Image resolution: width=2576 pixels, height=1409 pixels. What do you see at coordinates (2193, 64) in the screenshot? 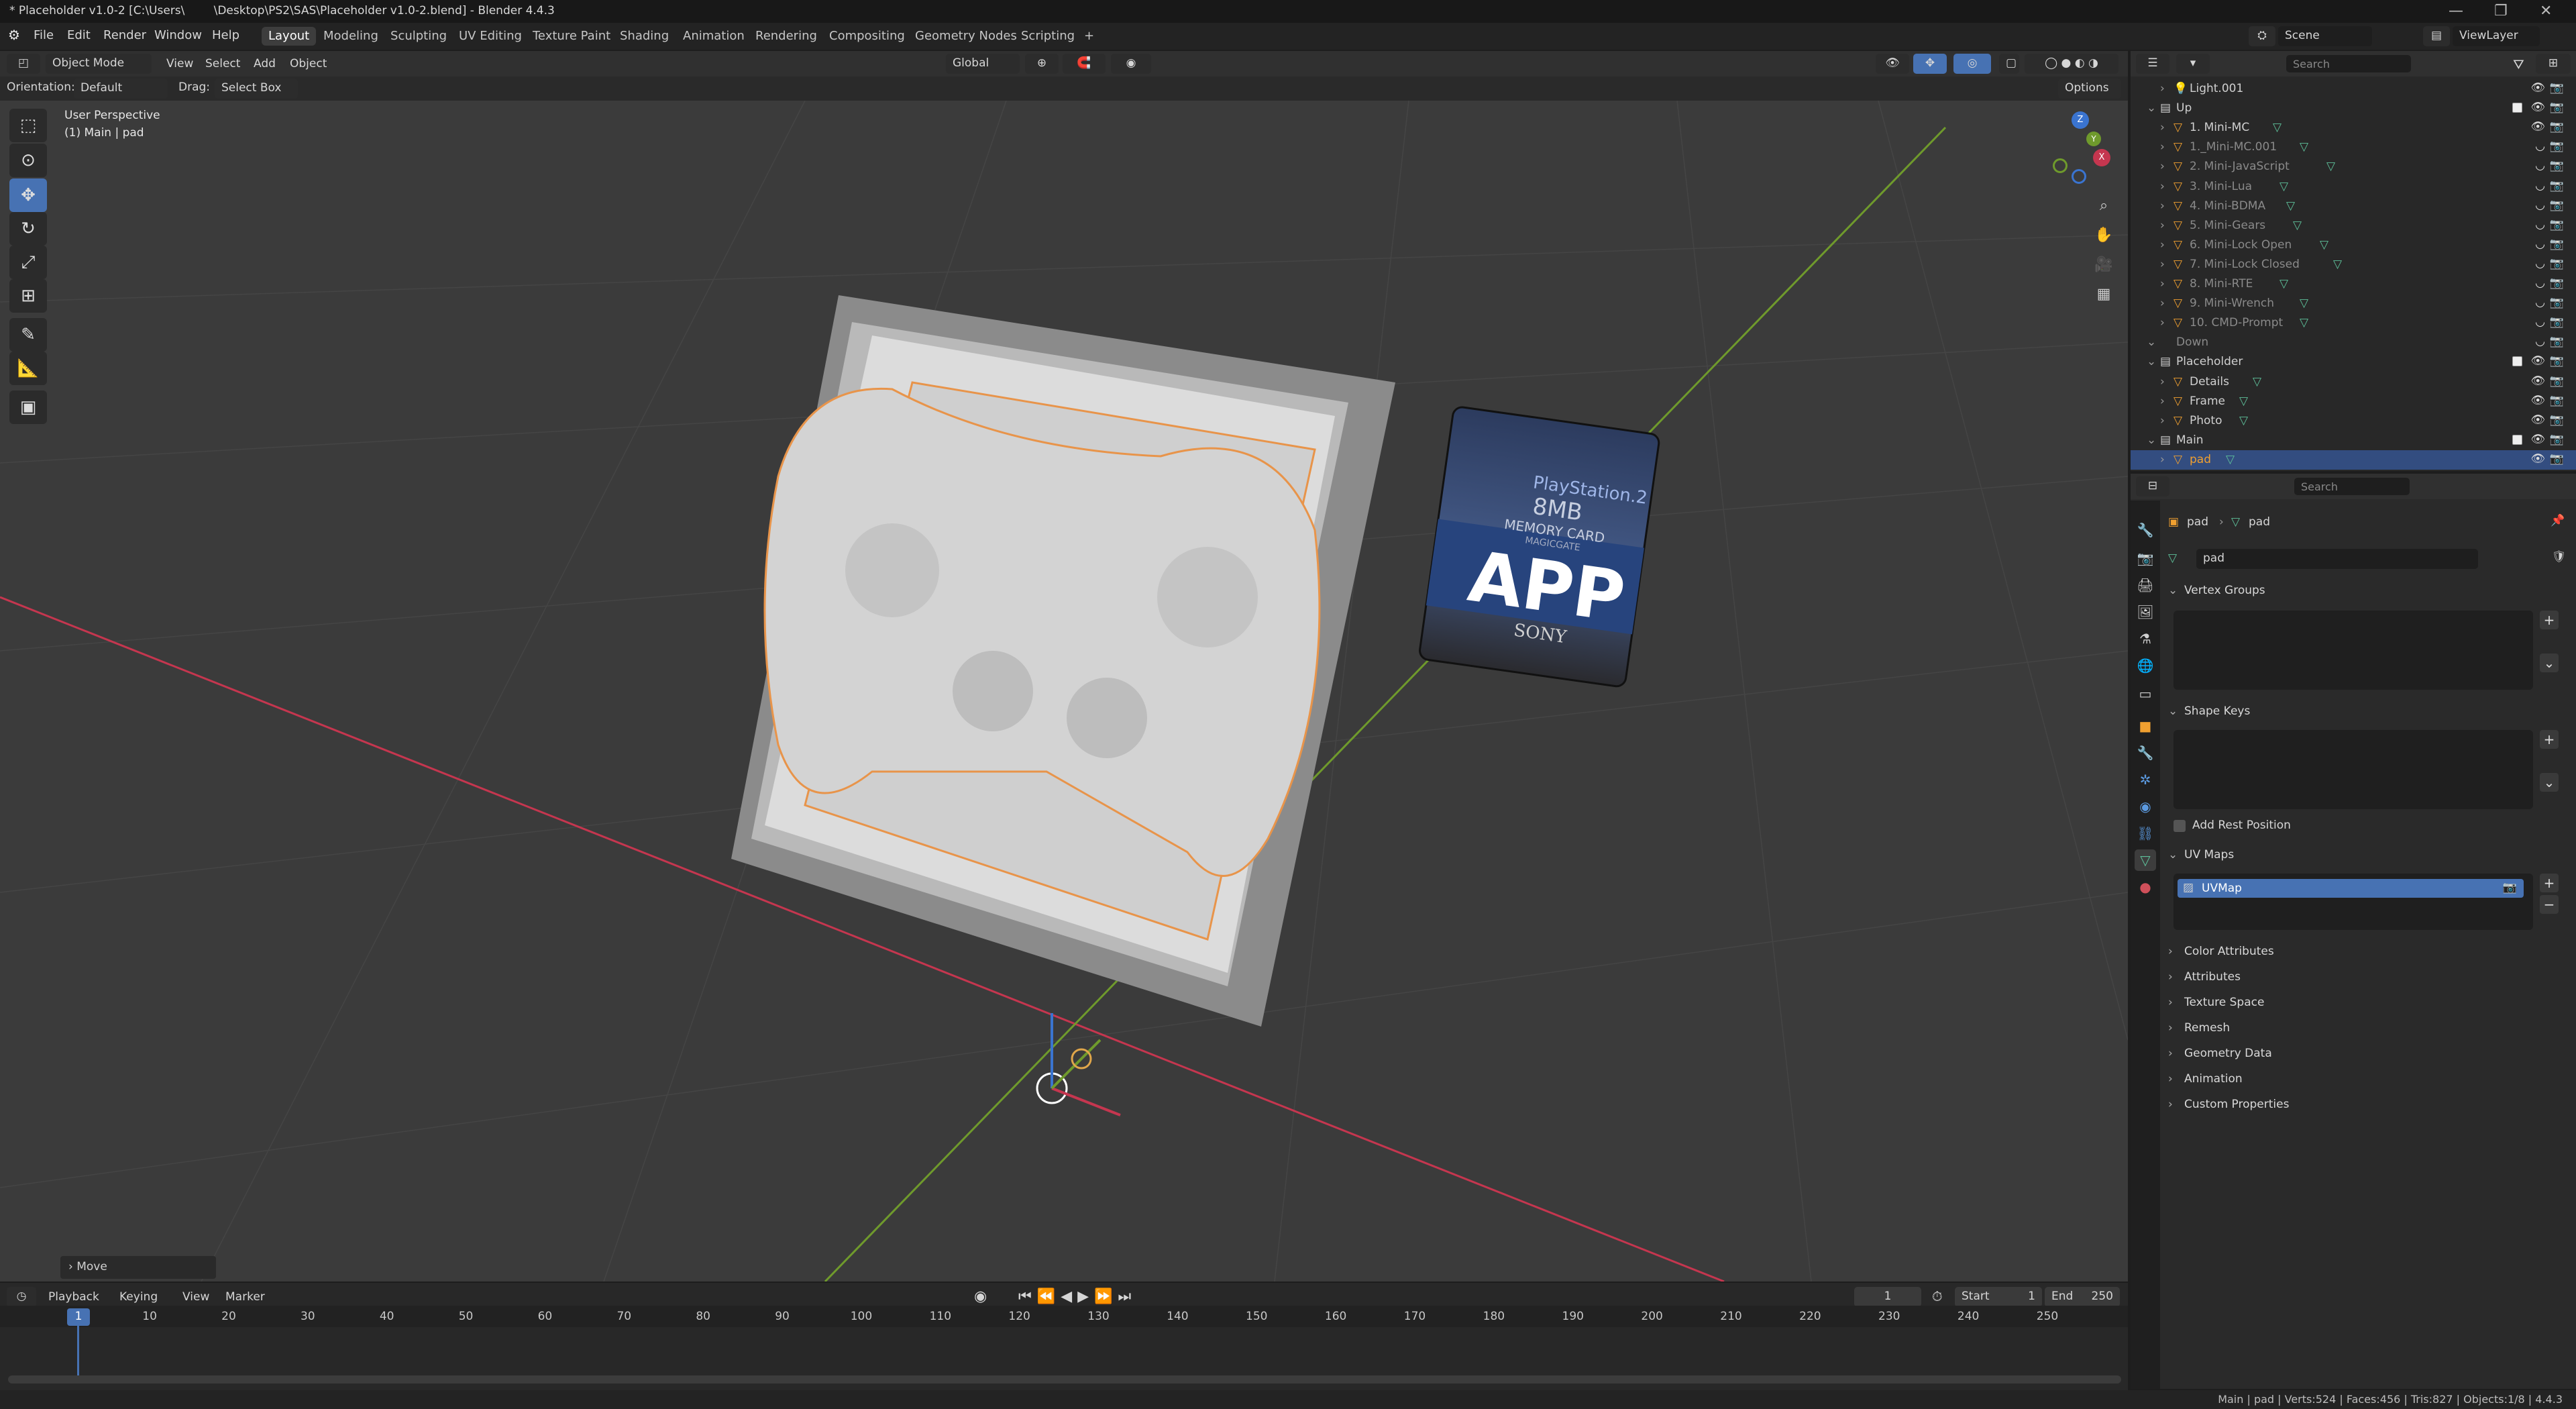
I see `display-mode-icon: ▾` at bounding box center [2193, 64].